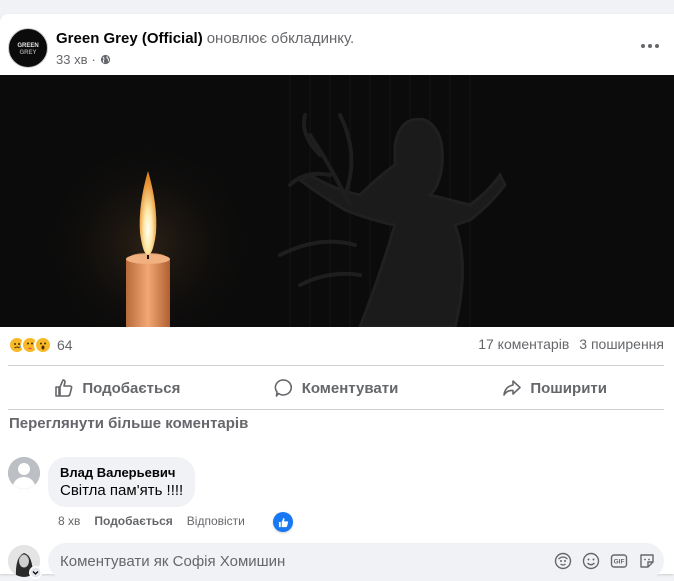  Describe the element at coordinates (128, 423) in the screenshot. I see `view-more-comments-link: Переглянути більше коментарів` at that location.